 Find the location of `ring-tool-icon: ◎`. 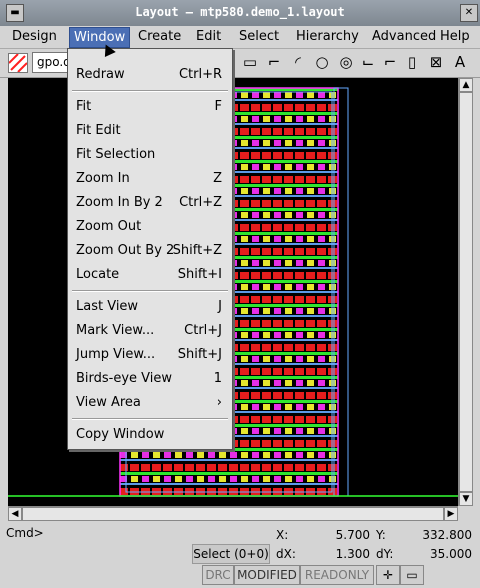

ring-tool-icon: ◎ is located at coordinates (346, 62).